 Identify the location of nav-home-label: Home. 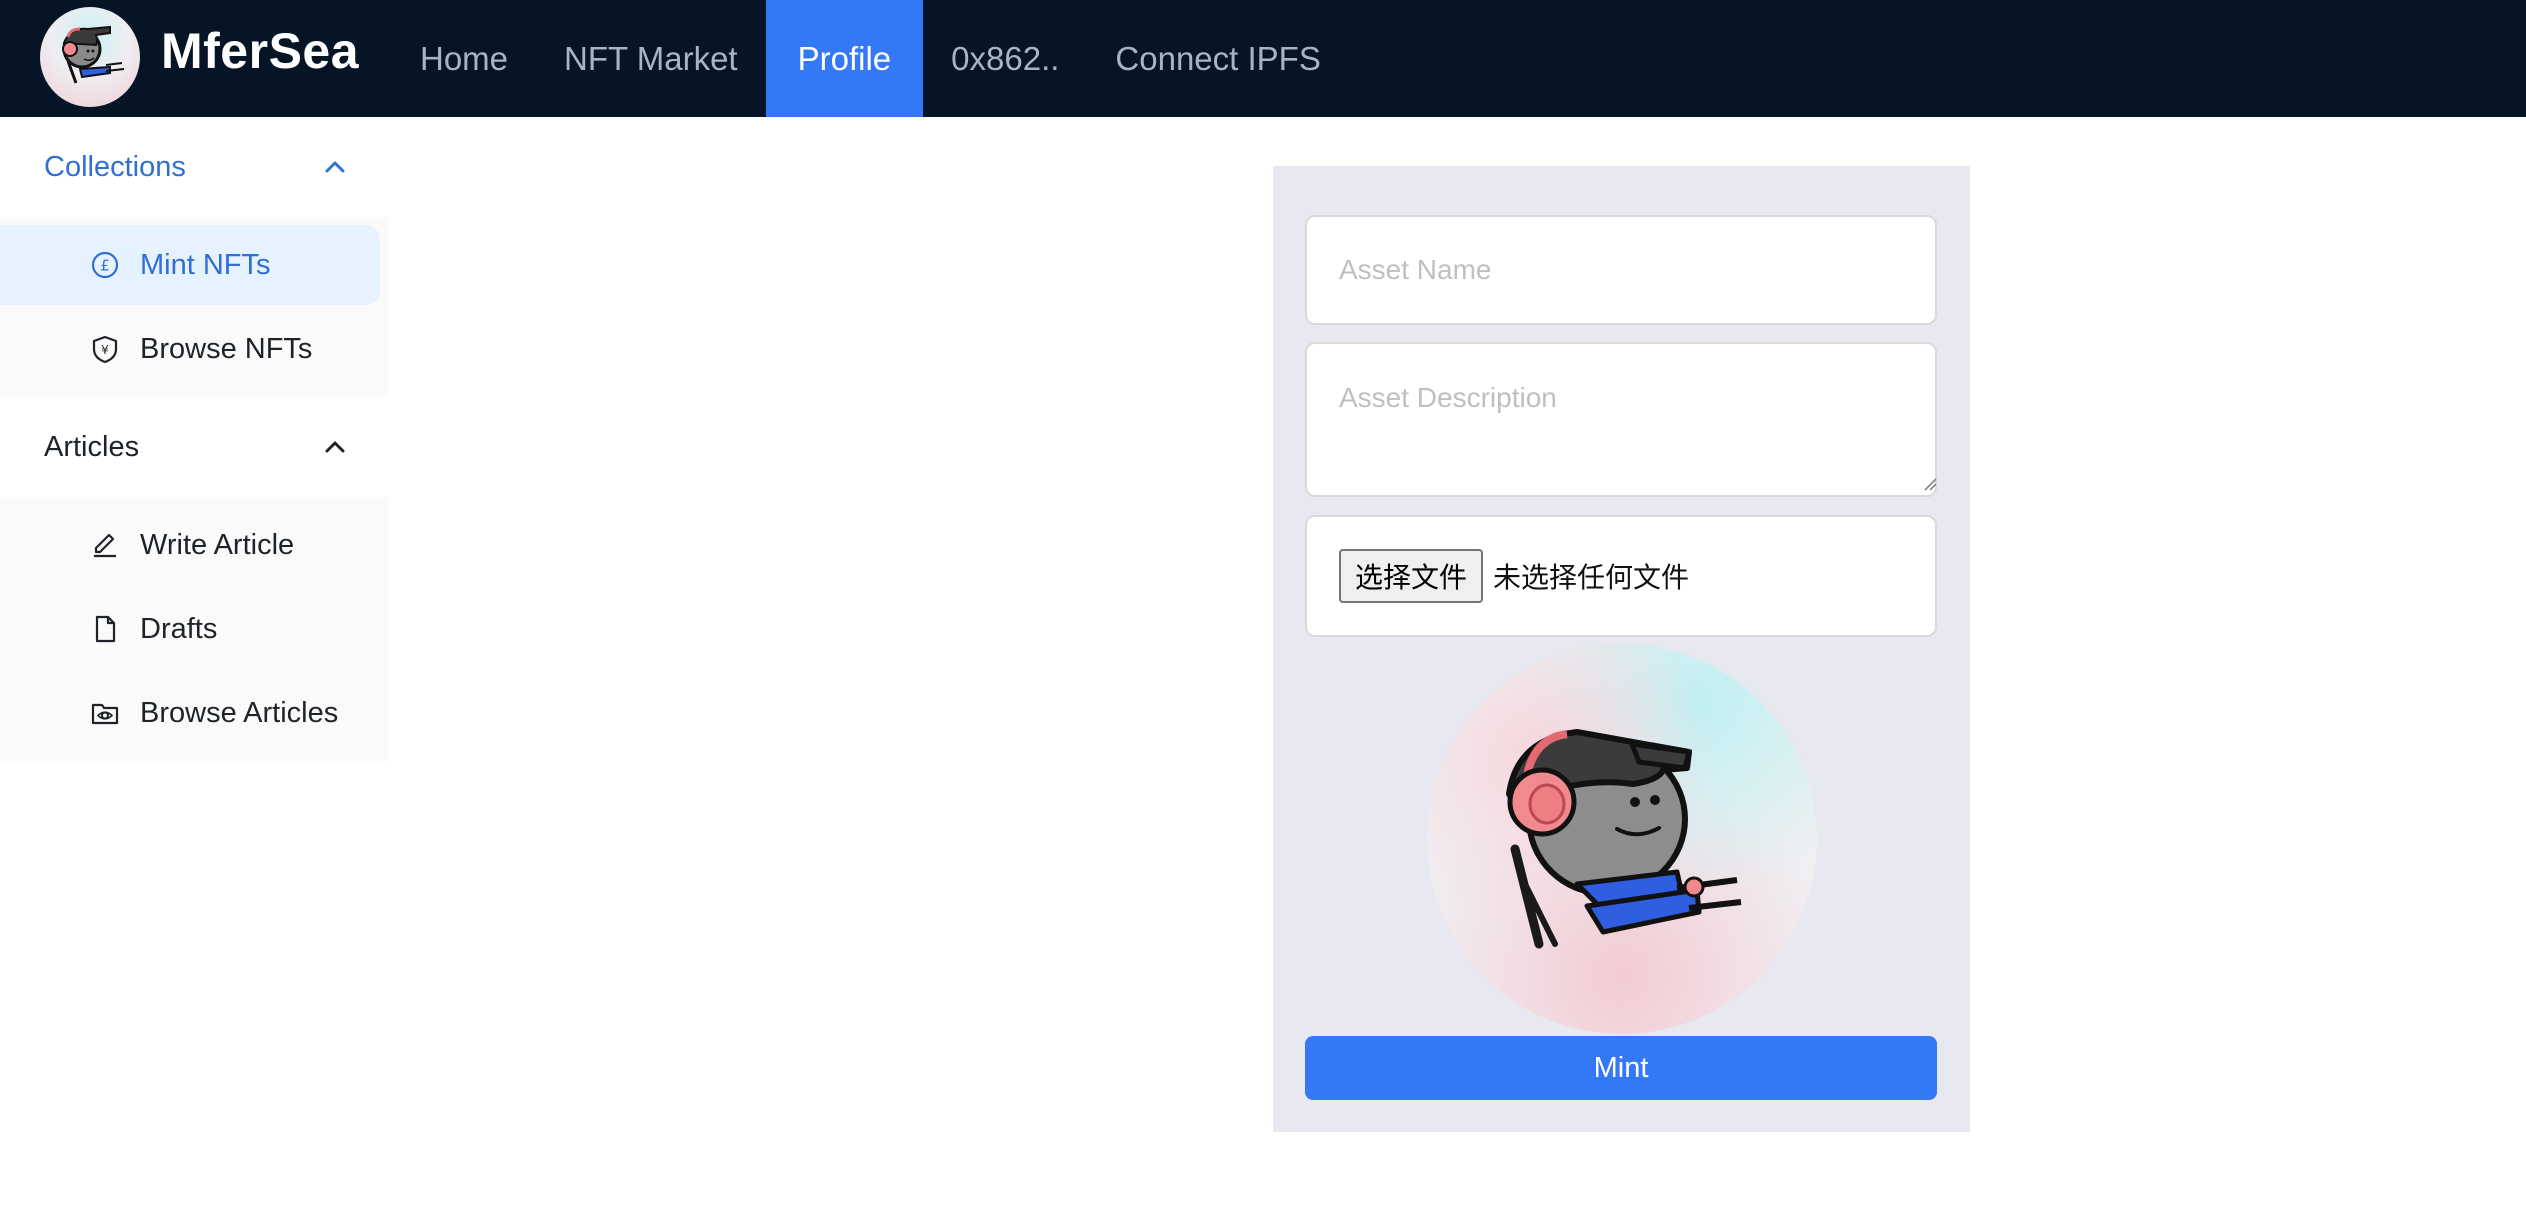
(464, 58).